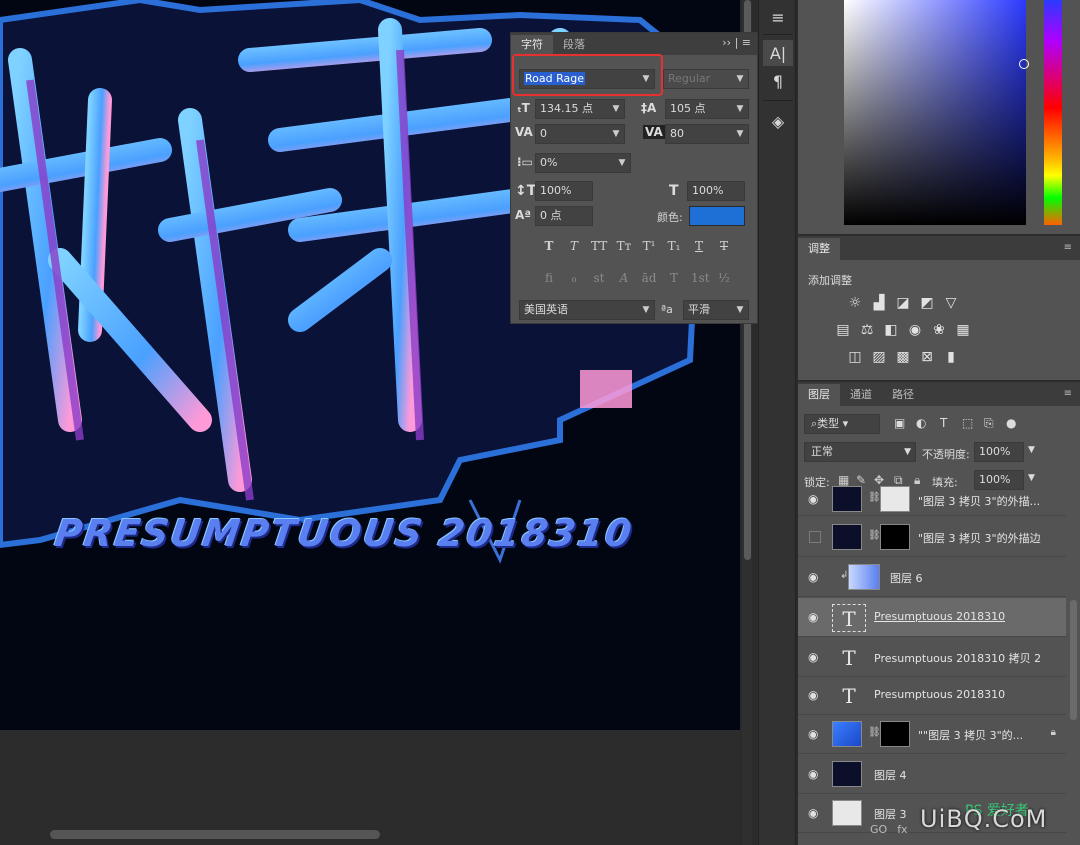  What do you see at coordinates (932, 774) in the screenshot?
I see `layer-row: ◉ 图层 4` at bounding box center [932, 774].